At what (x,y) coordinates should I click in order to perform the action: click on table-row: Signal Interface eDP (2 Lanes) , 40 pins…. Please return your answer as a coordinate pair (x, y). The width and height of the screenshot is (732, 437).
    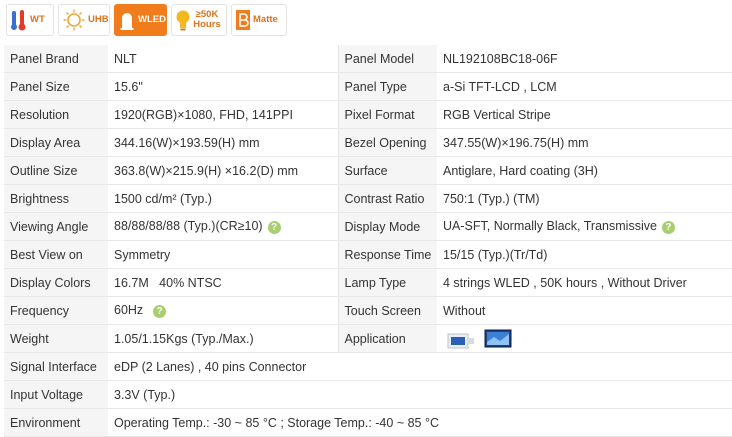
    Looking at the image, I should click on (368, 366).